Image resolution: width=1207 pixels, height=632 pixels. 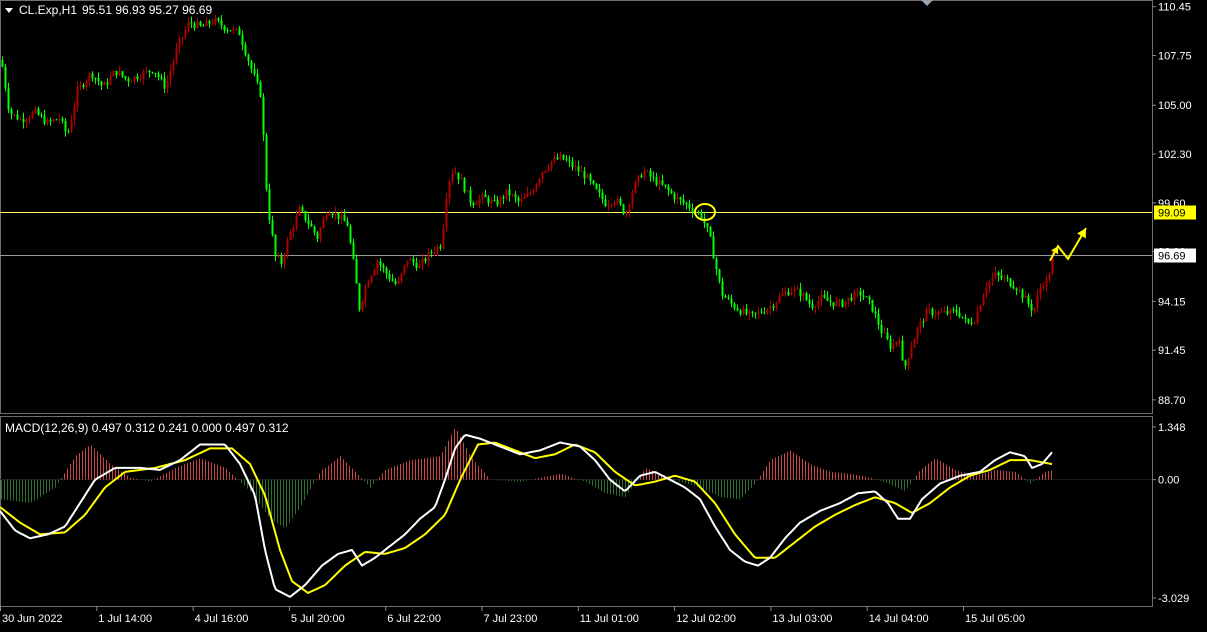 I want to click on time-tick-label: 15 Jul 05:00, so click(x=995, y=619).